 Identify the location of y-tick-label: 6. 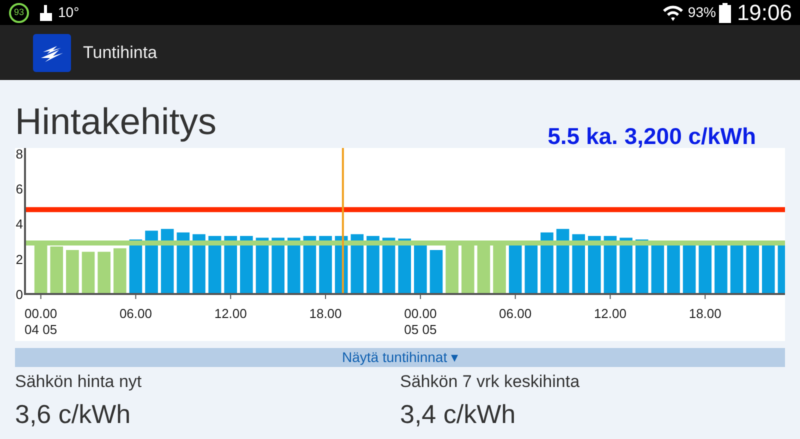
(19, 188).